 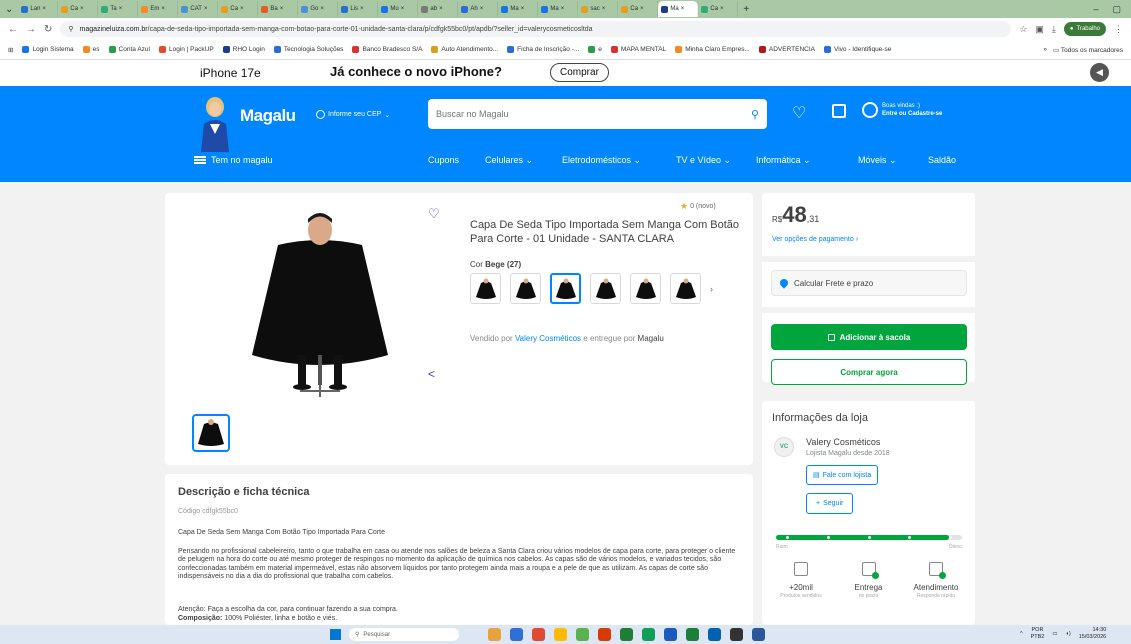 I want to click on downloads-icon: ⤓, so click(x=1054, y=29).